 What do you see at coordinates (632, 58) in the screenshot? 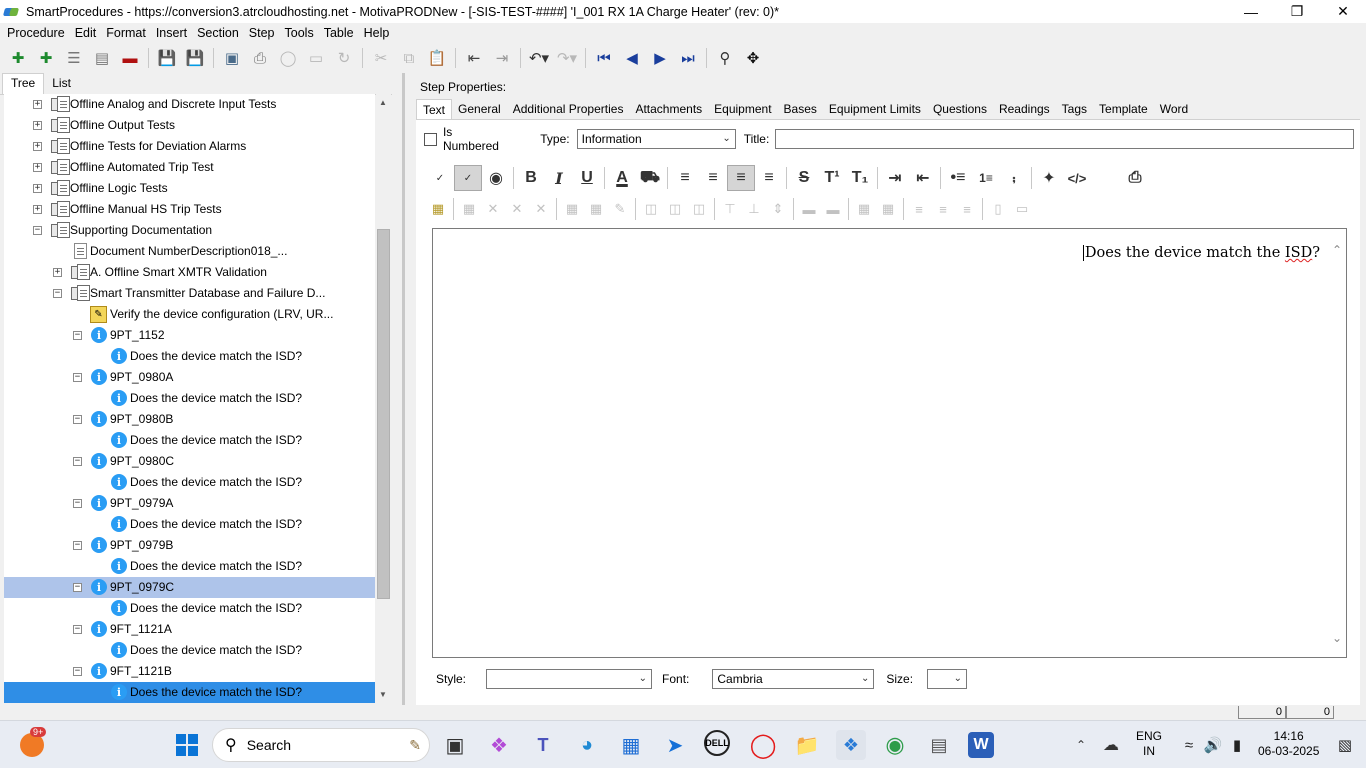
I see `previous-step-icon: ◀` at bounding box center [632, 58].